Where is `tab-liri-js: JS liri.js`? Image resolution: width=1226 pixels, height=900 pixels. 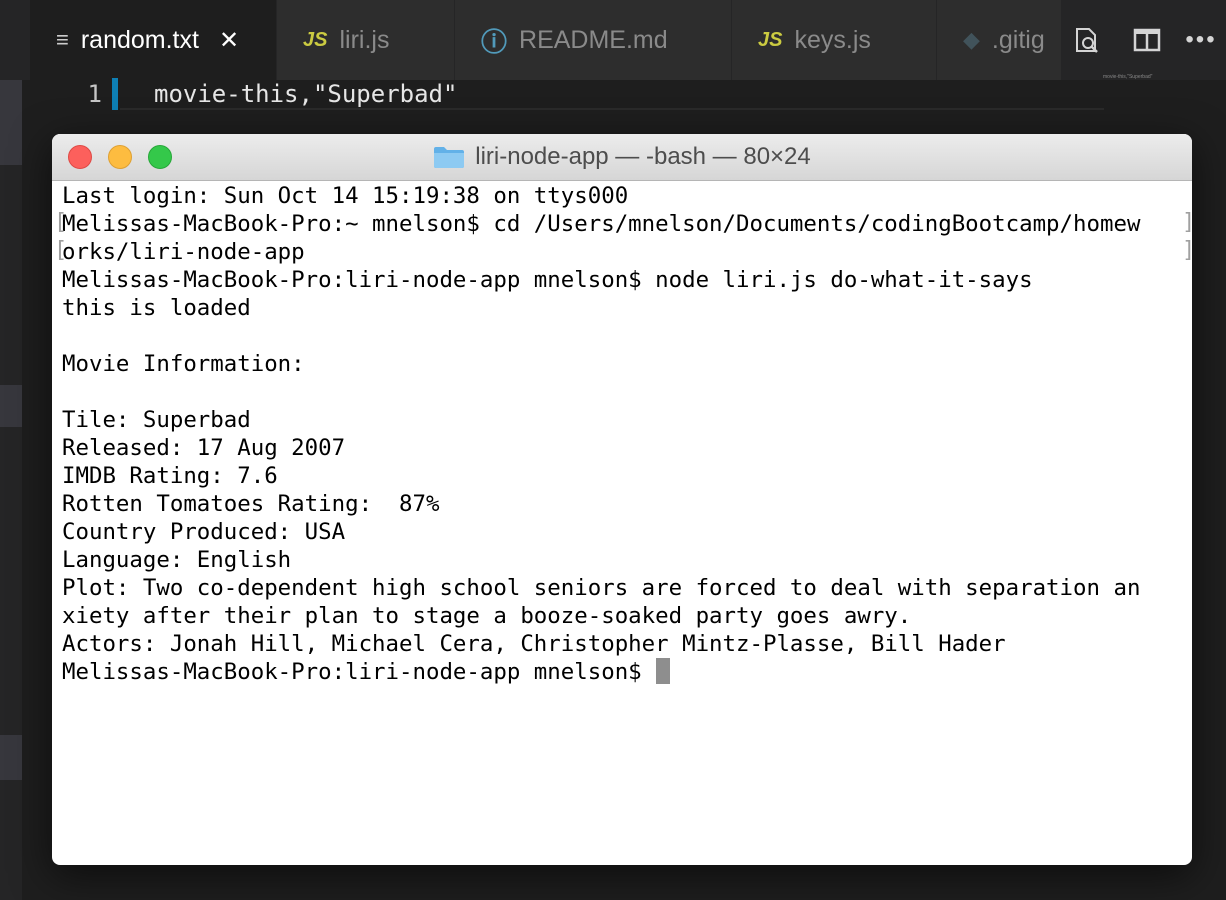
tab-liri-js: JS liri.js is located at coordinates (366, 40).